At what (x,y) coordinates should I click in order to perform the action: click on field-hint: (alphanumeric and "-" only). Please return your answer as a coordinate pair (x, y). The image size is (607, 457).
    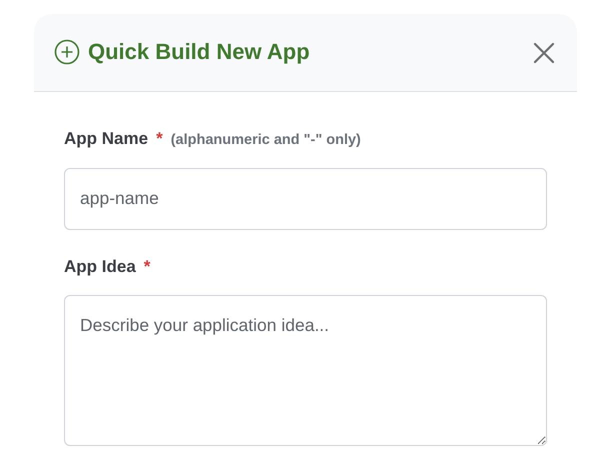
    Looking at the image, I should click on (265, 140).